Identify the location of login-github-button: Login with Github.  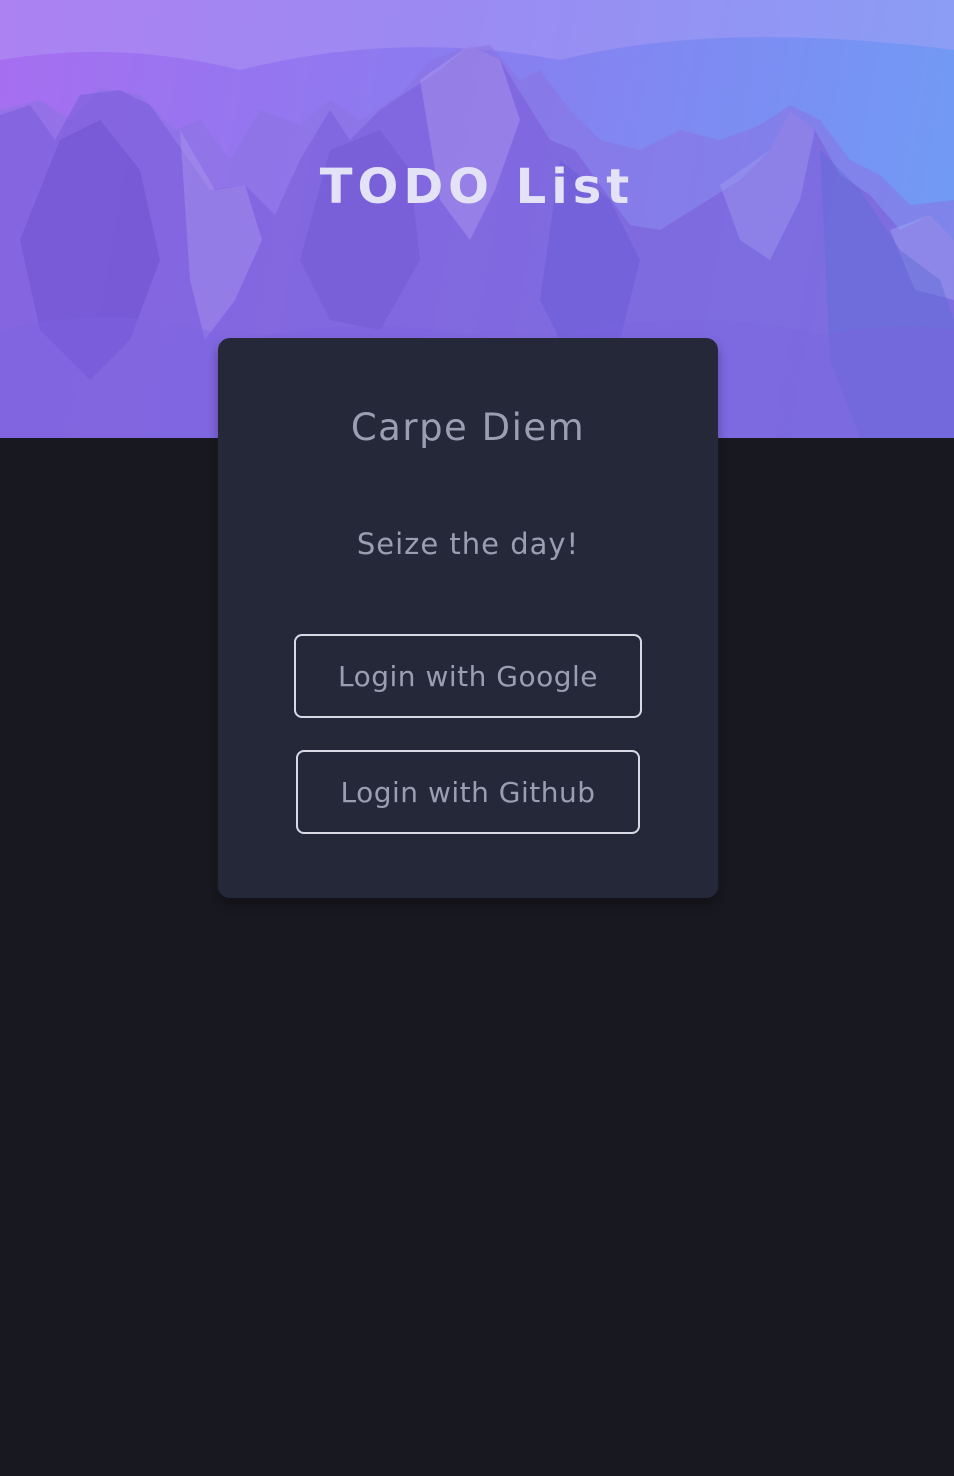
(468, 792).